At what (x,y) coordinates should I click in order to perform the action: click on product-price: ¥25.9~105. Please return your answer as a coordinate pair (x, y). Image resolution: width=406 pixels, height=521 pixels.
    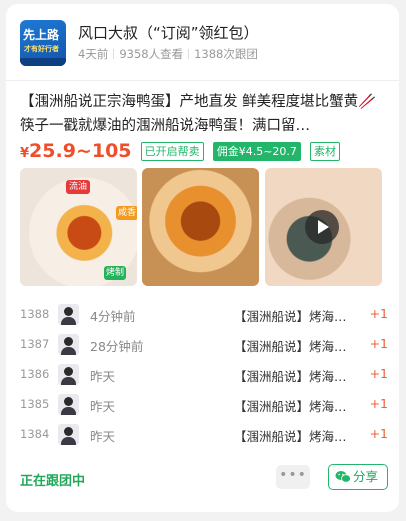
    Looking at the image, I should click on (76, 151).